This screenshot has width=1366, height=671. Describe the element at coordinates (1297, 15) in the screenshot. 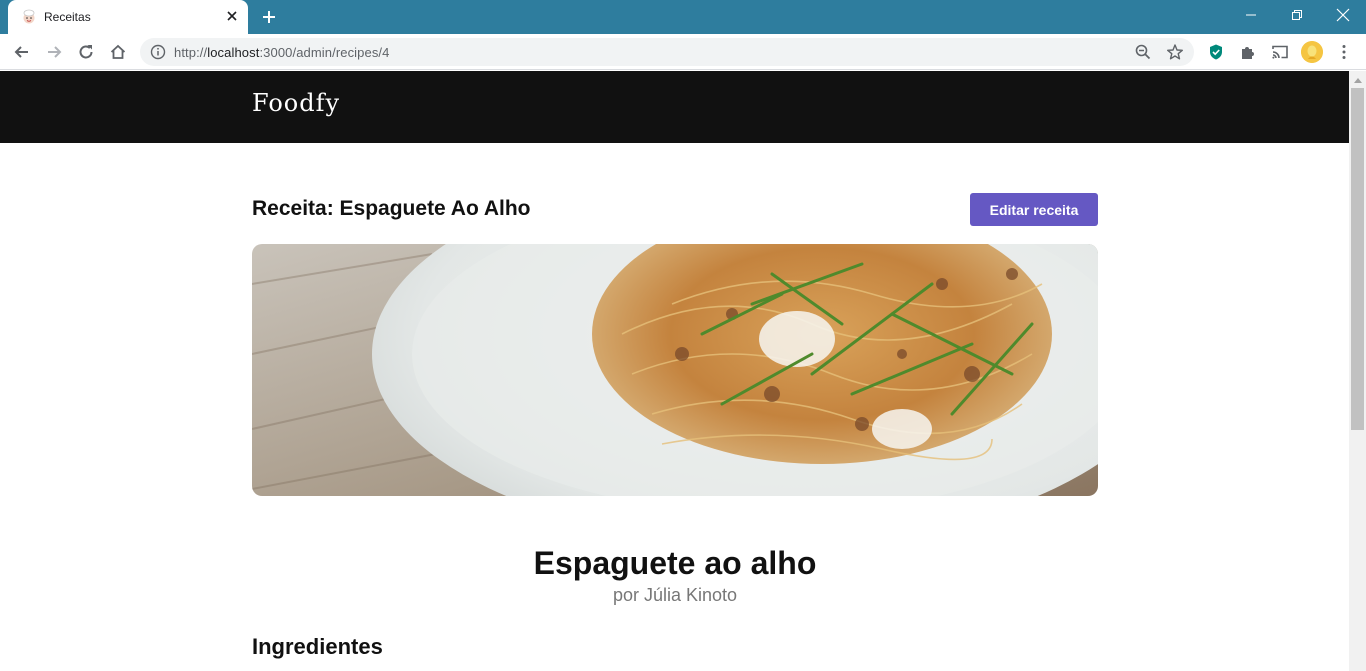

I see `restore-icon` at that location.